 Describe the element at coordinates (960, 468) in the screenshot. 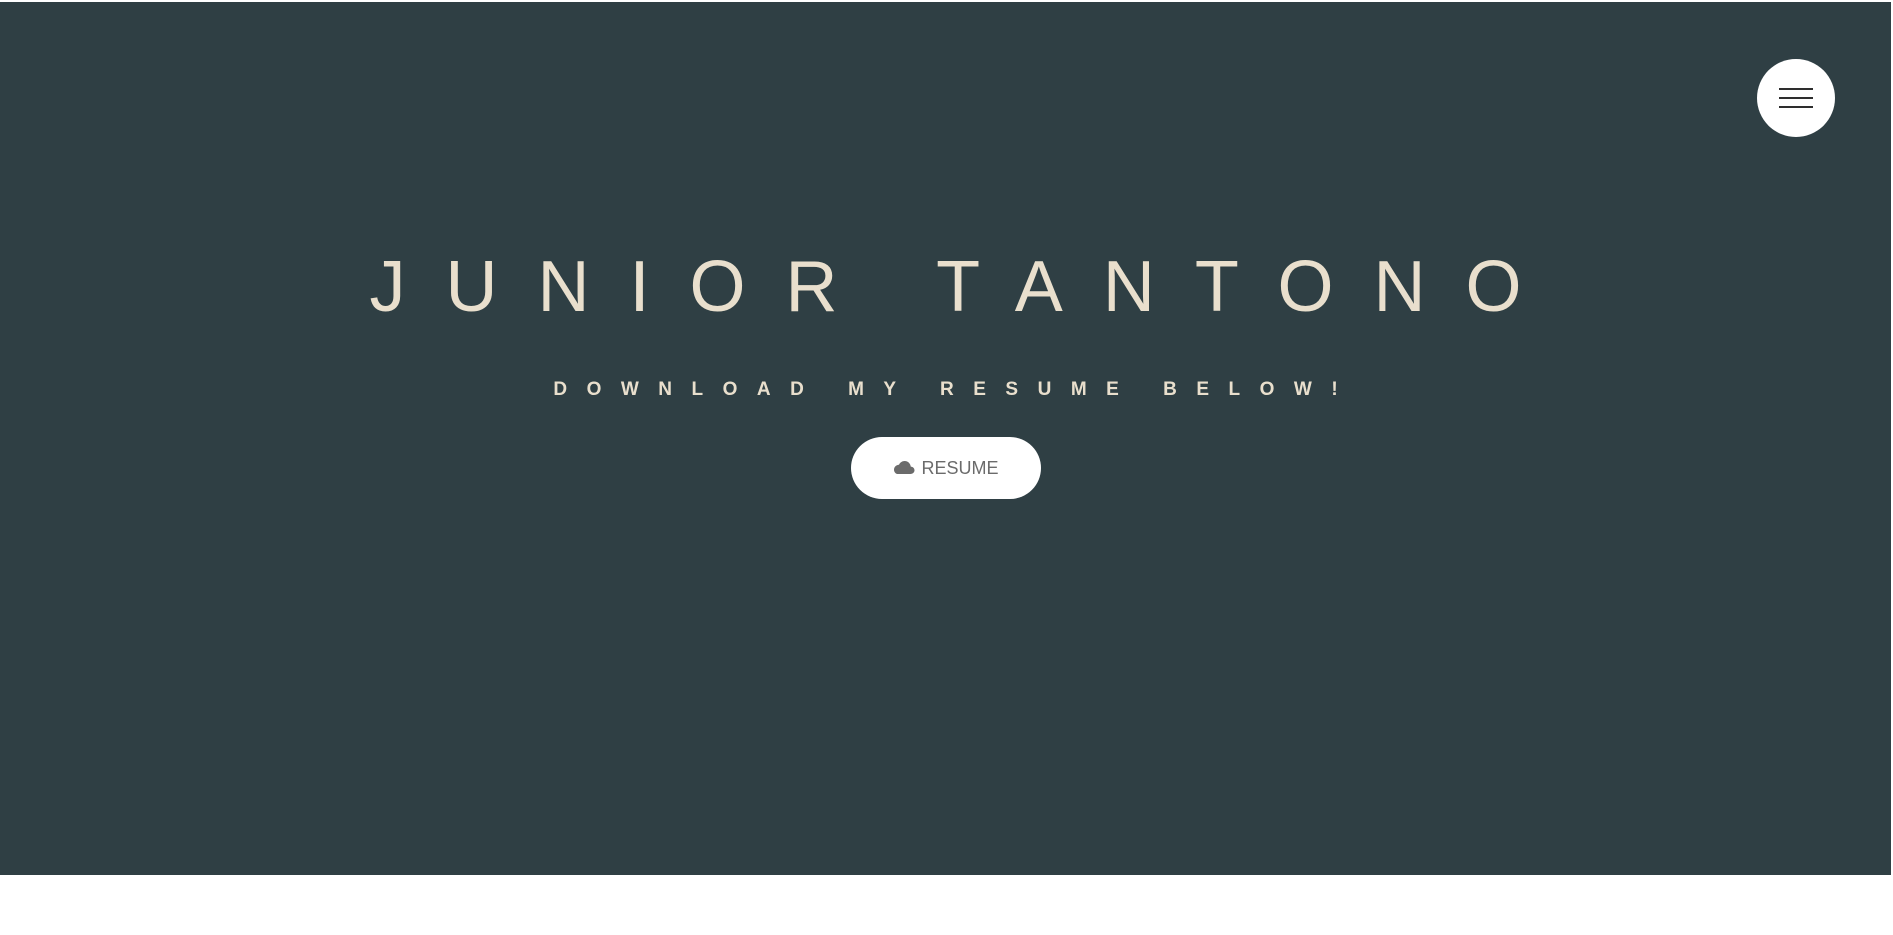

I see `resume-button-label: RESUME` at that location.